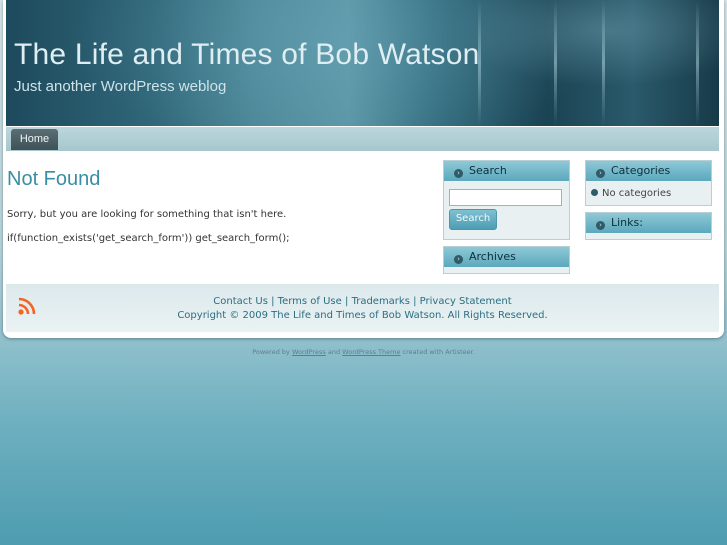  What do you see at coordinates (438, 352) in the screenshot?
I see `credits-suffix: created with Artisteer.` at bounding box center [438, 352].